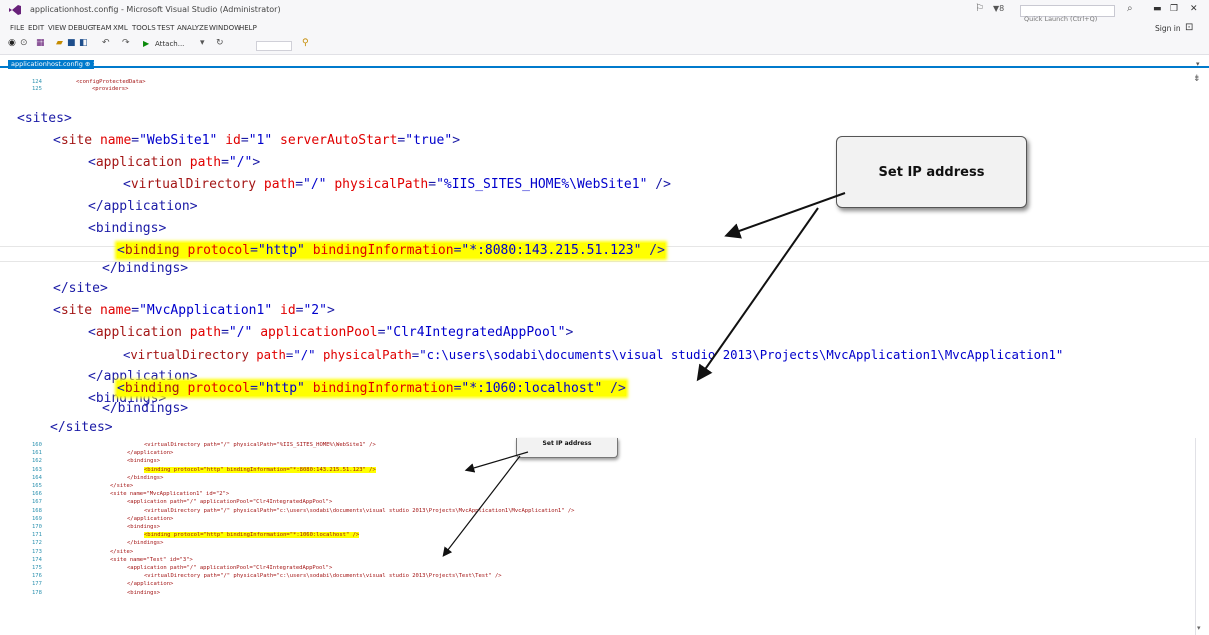 Image resolution: width=1209 pixels, height=635 pixels. I want to click on save-icon: ■, so click(71, 43).